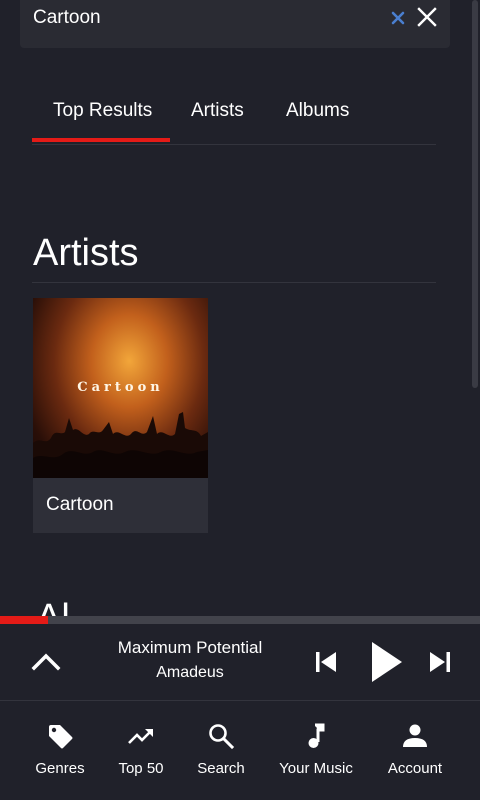 This screenshot has height=800, width=480. What do you see at coordinates (221, 768) in the screenshot?
I see `nav-label-search: Search` at bounding box center [221, 768].